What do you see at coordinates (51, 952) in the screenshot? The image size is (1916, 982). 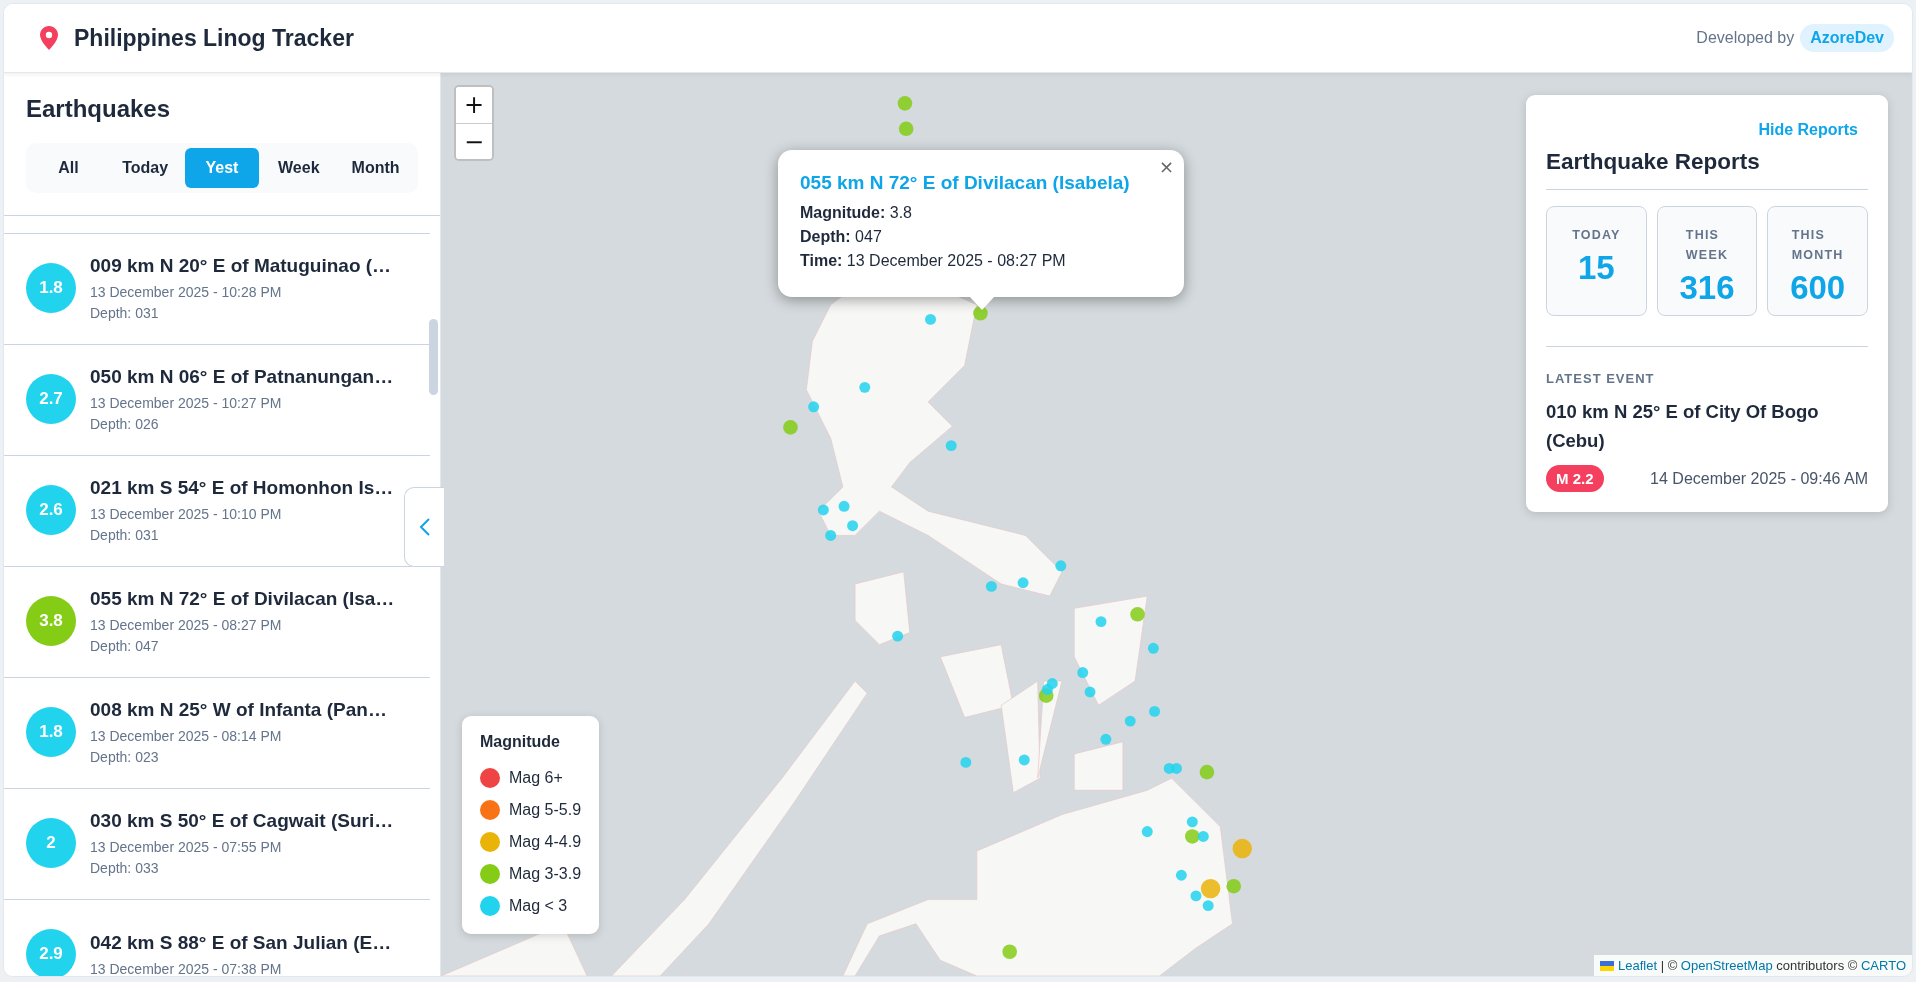 I see `magnitude-badge: 2.9` at bounding box center [51, 952].